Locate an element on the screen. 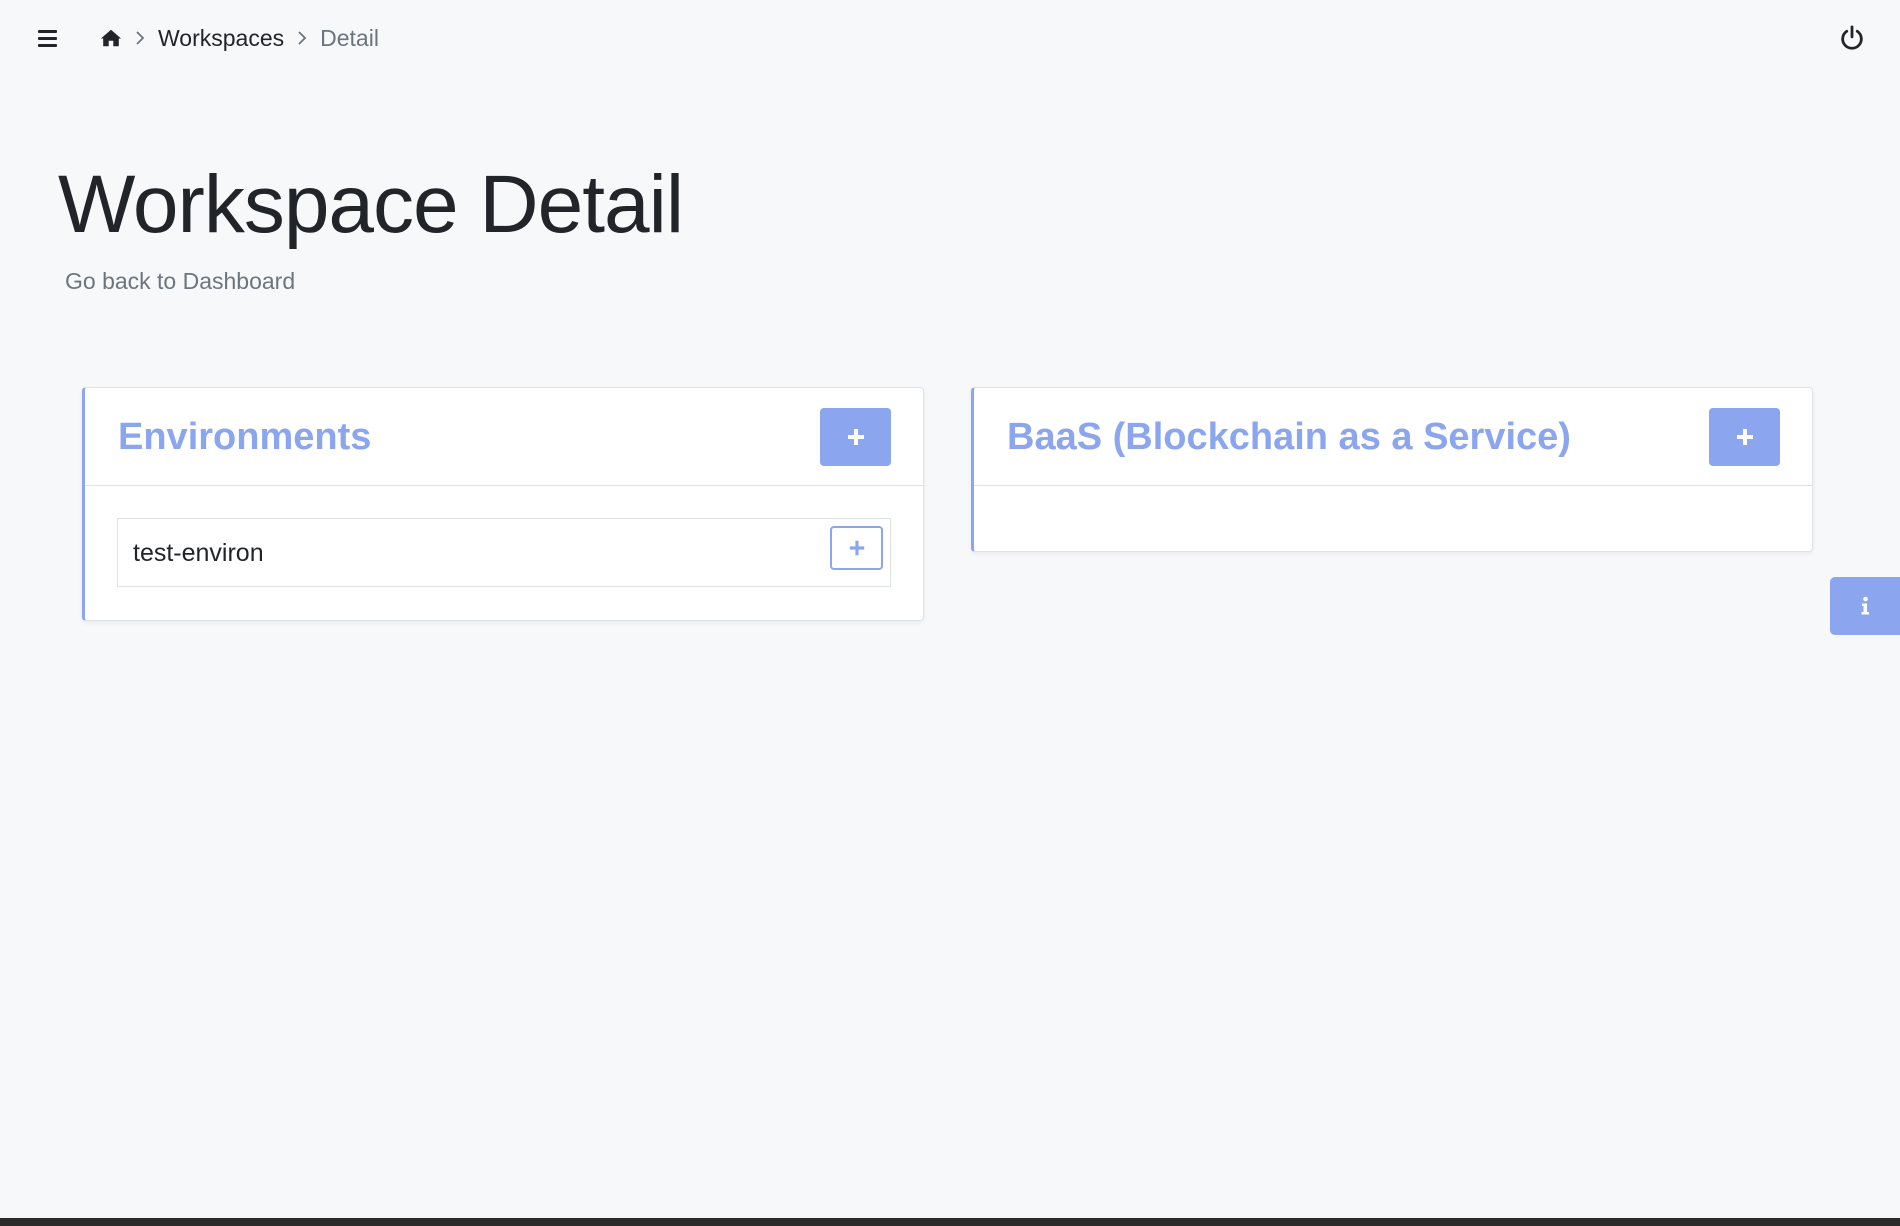  add-environment-button is located at coordinates (855, 437).